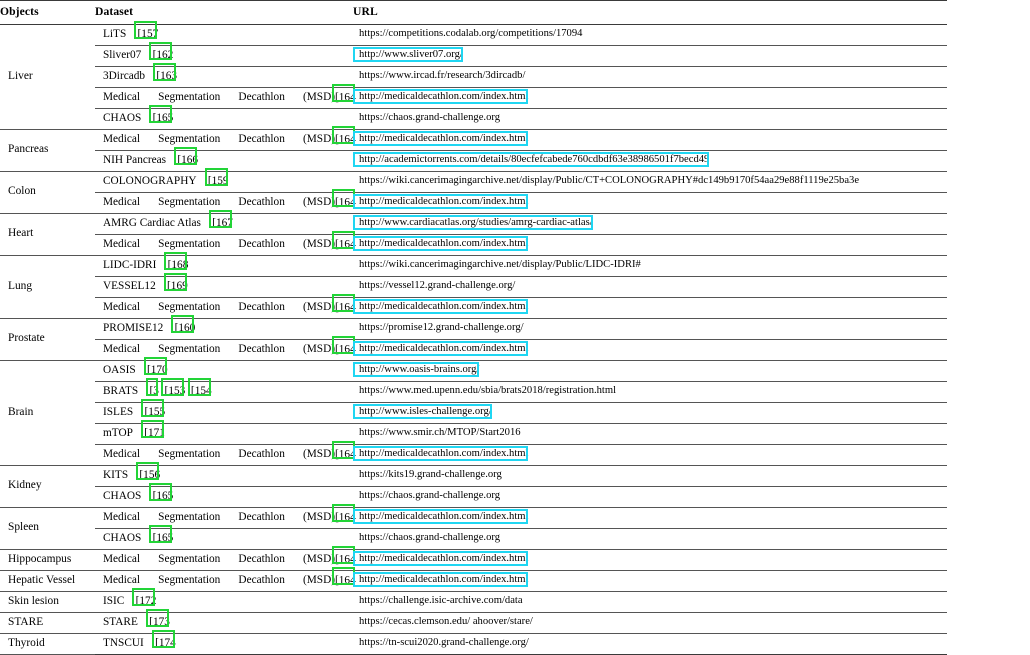  I want to click on dataset-url: https://tn-scui2020.grand-challenge.org/, so click(444, 642).